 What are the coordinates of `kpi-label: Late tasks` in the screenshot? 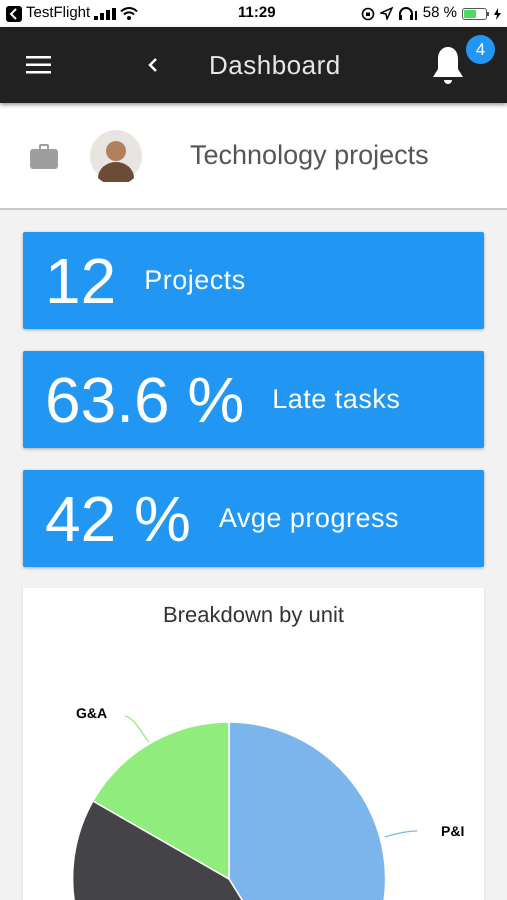 It's located at (336, 399).